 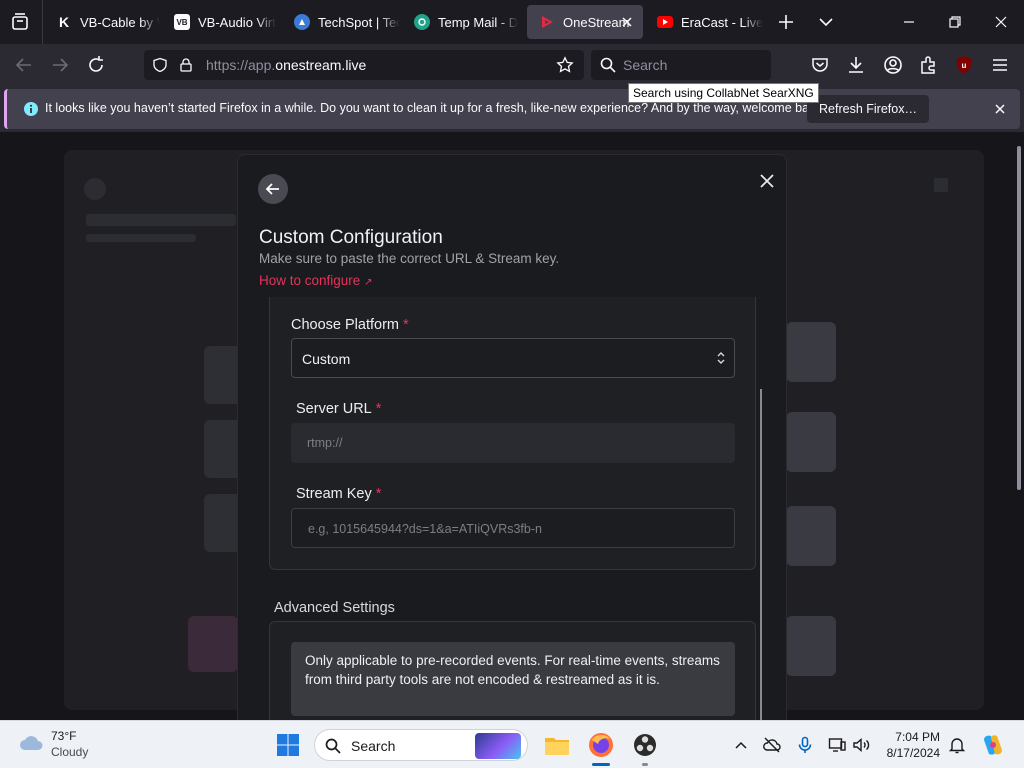 I want to click on restore-icon, so click(x=955, y=22).